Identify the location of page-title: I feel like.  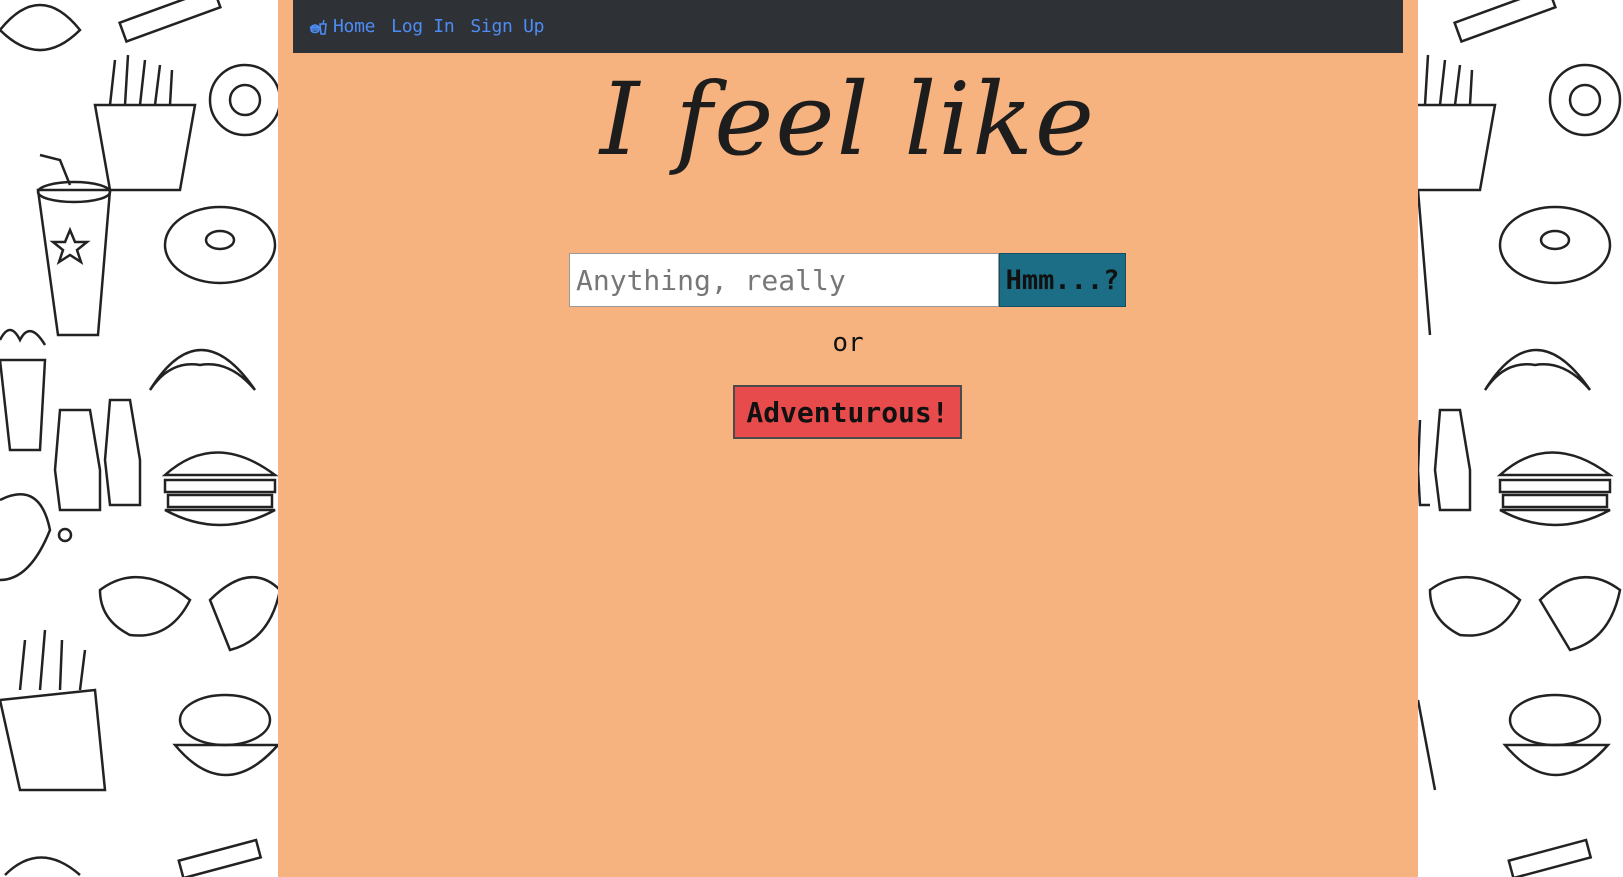
(848, 119).